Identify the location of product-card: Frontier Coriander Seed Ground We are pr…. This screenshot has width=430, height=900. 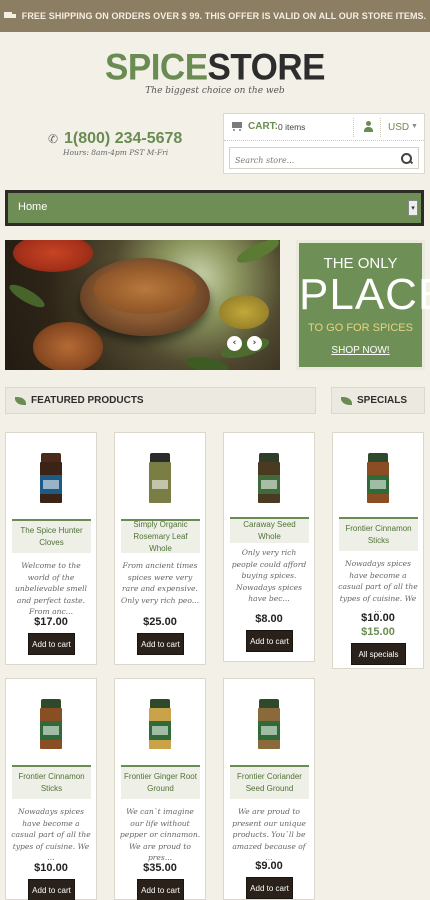
(269, 789).